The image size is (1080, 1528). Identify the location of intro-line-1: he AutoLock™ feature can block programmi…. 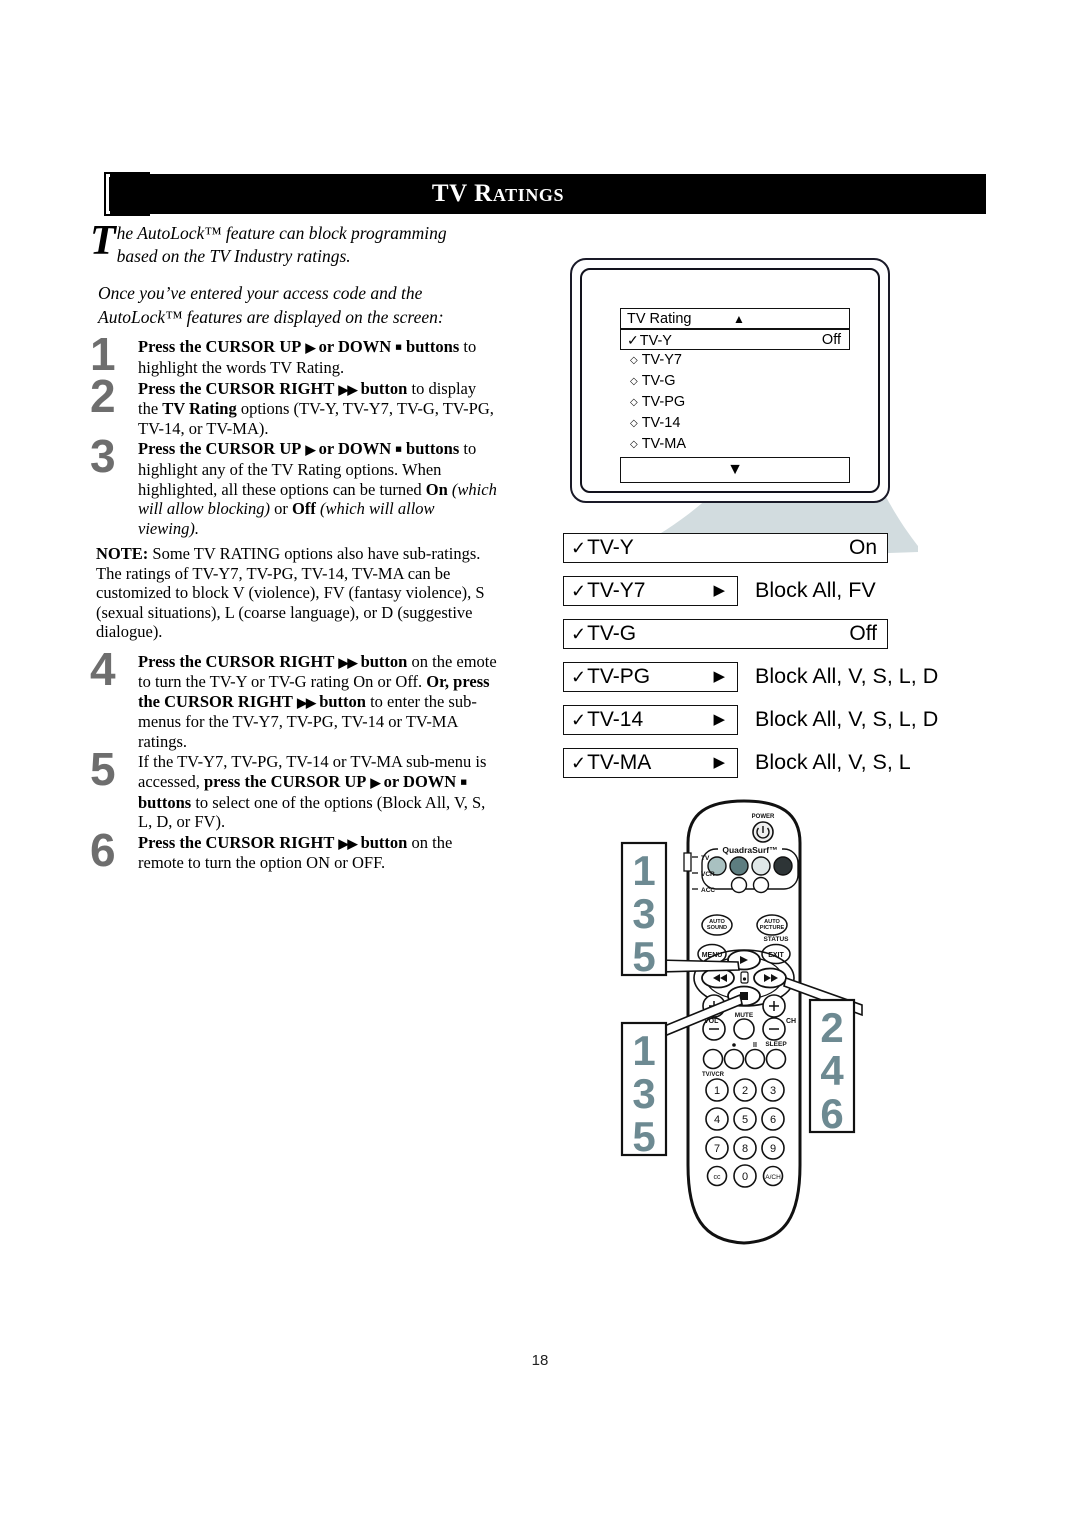
(281, 233).